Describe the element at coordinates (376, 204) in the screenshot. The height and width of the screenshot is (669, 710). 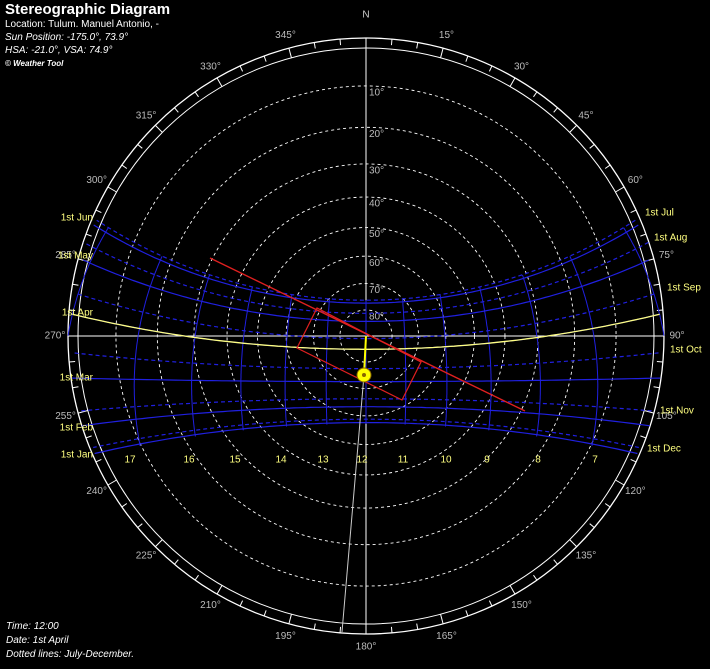
I see `altitude-label: 40°` at that location.